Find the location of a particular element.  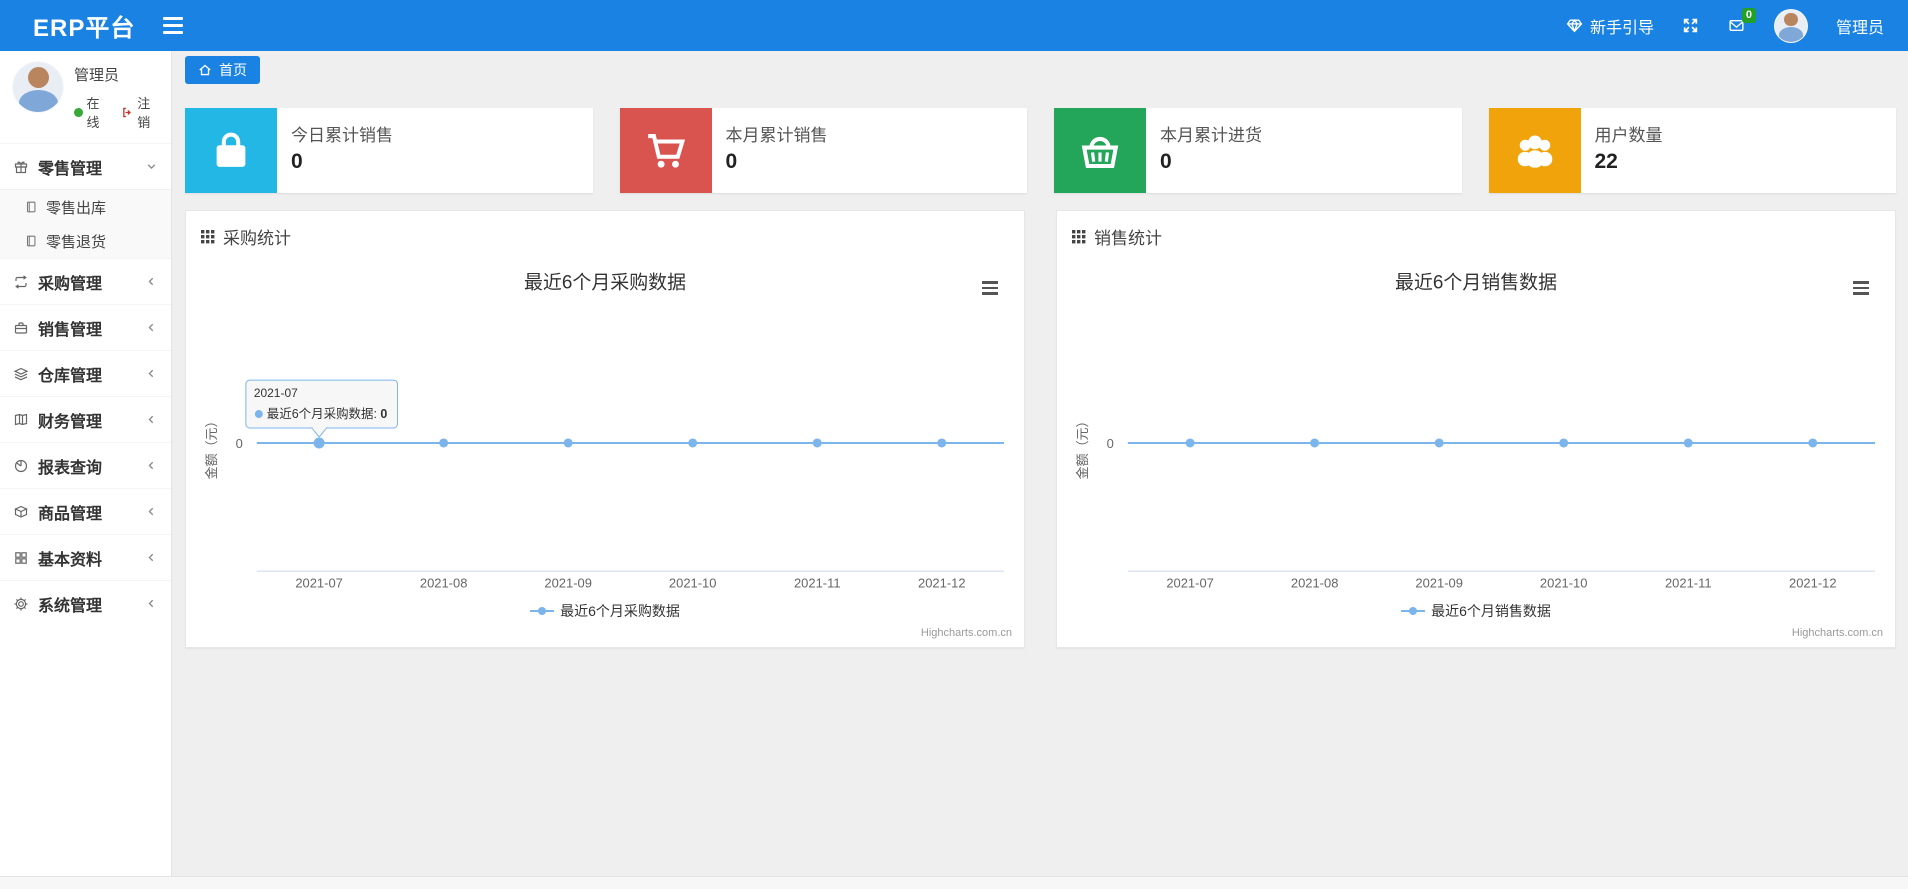

sidebar-item-warehouse: 仓库管理 is located at coordinates (85, 373).